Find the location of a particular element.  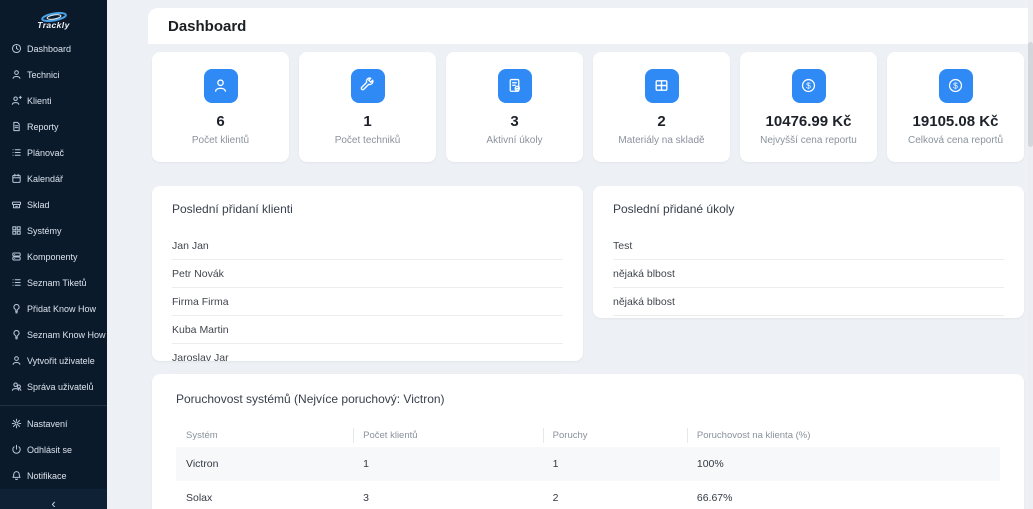

sidebar-divider is located at coordinates (53, 405).